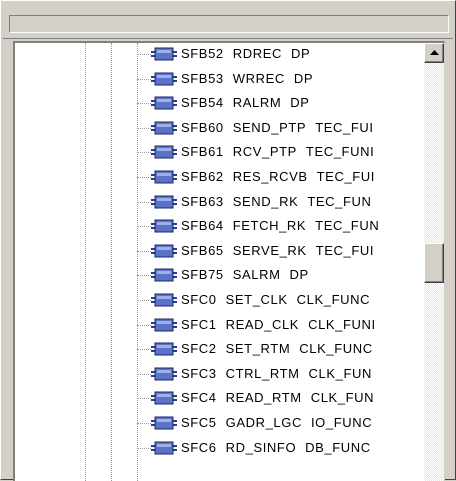  What do you see at coordinates (202, 250) in the screenshot?
I see `block-number: SFB65` at bounding box center [202, 250].